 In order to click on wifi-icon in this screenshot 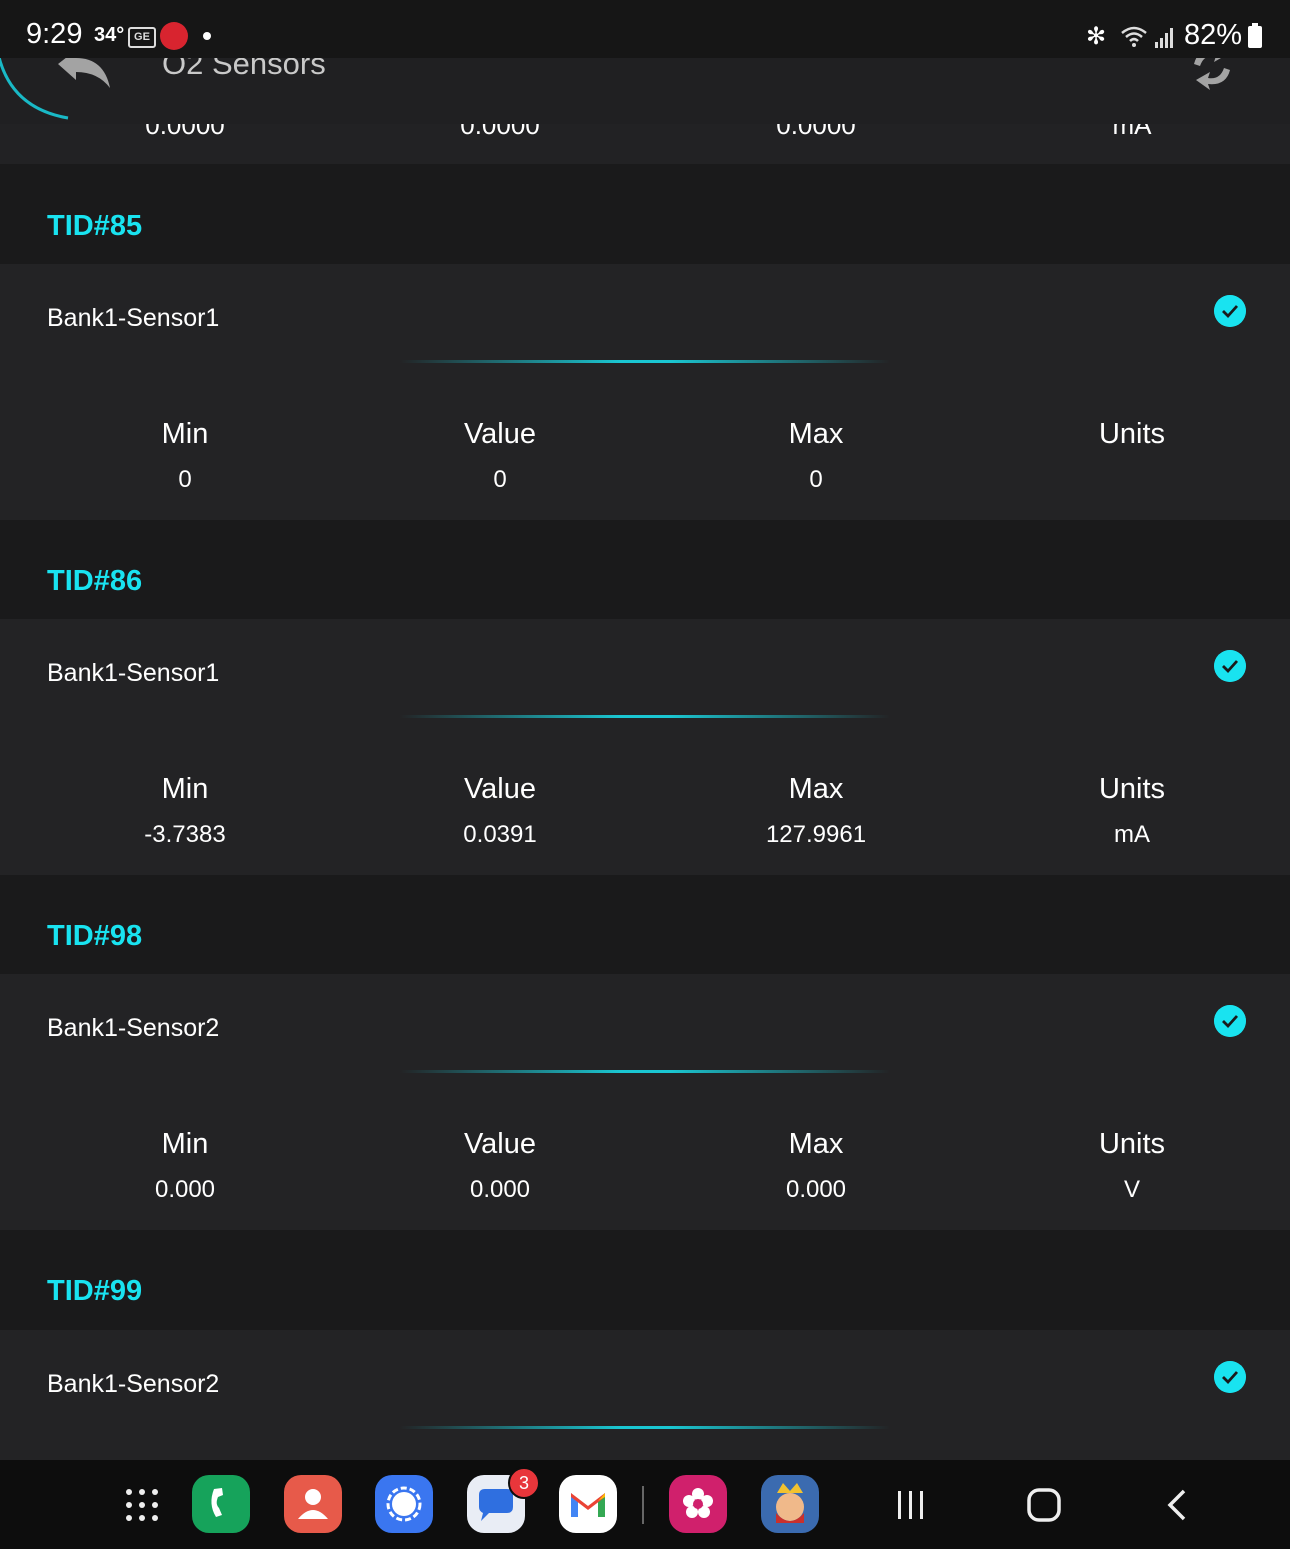, I will do `click(1134, 36)`.